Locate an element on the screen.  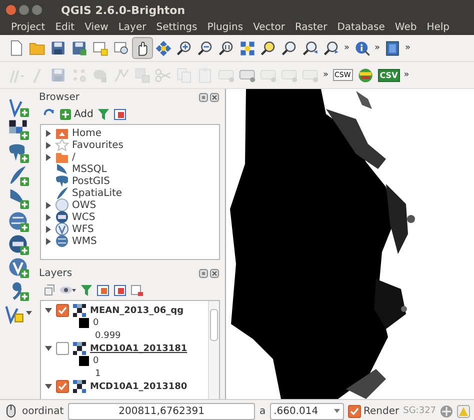
scale-dropdown: .660.014 is located at coordinates (307, 411).